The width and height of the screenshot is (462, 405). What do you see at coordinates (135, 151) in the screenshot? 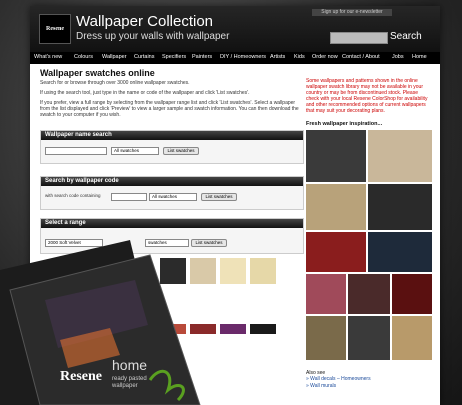
I see `name-search-select: All swatches` at bounding box center [135, 151].